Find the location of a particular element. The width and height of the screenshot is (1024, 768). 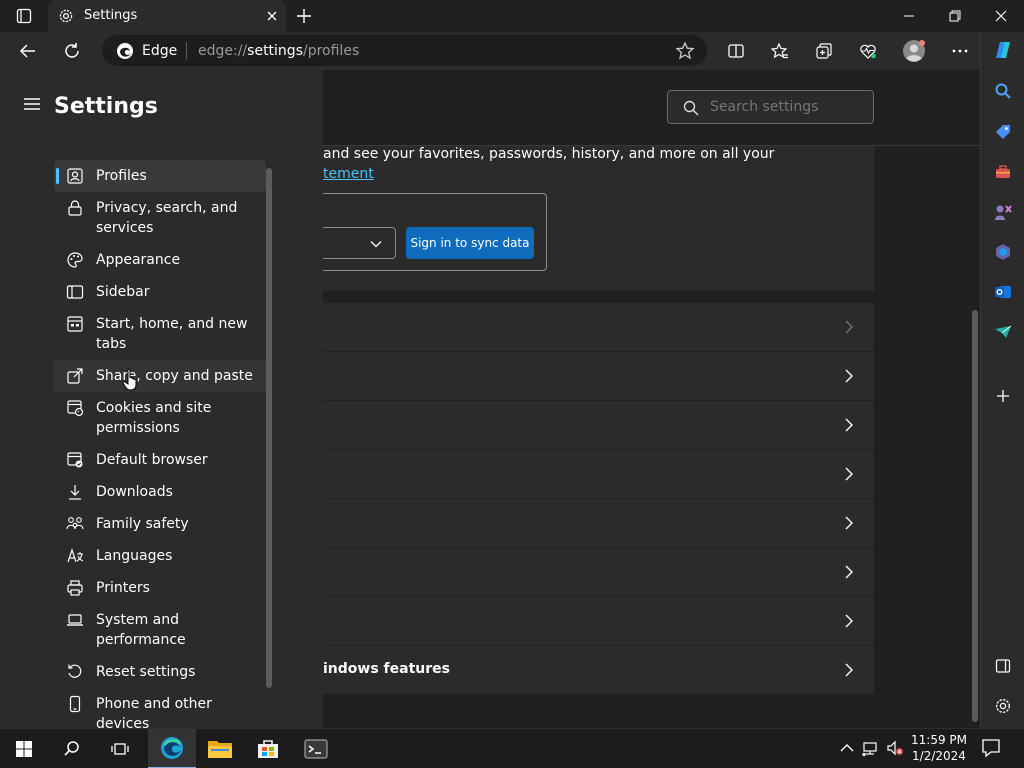

split-screen-icon is located at coordinates (736, 51).